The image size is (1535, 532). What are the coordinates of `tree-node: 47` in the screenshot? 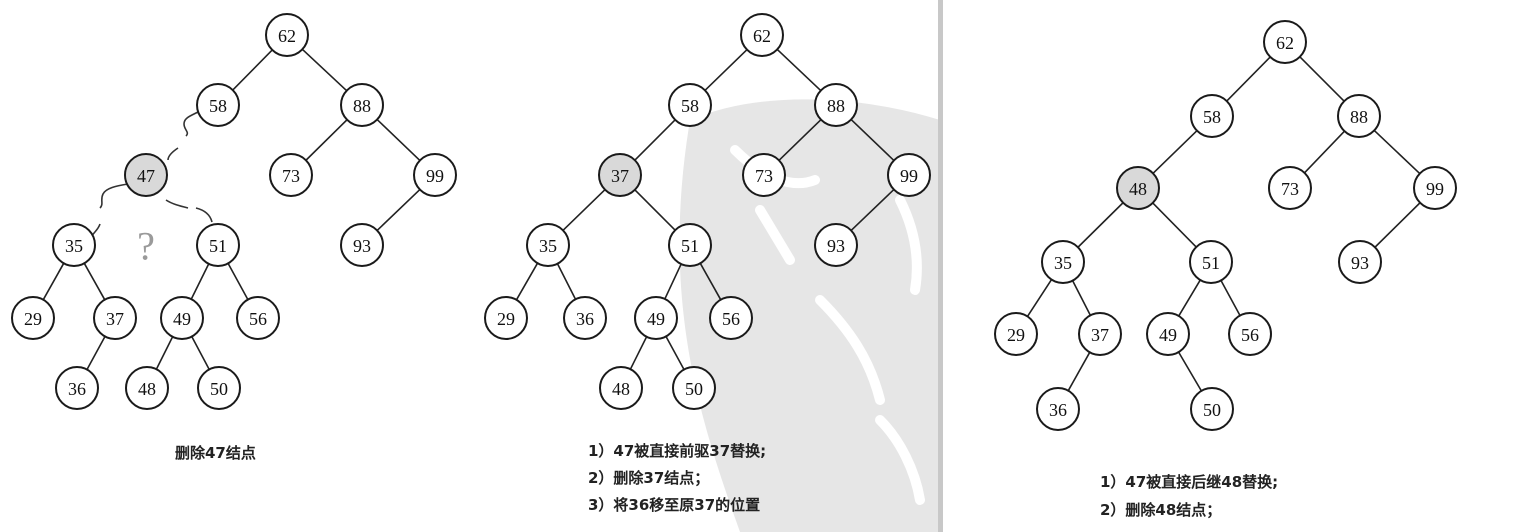 It's located at (146, 175).